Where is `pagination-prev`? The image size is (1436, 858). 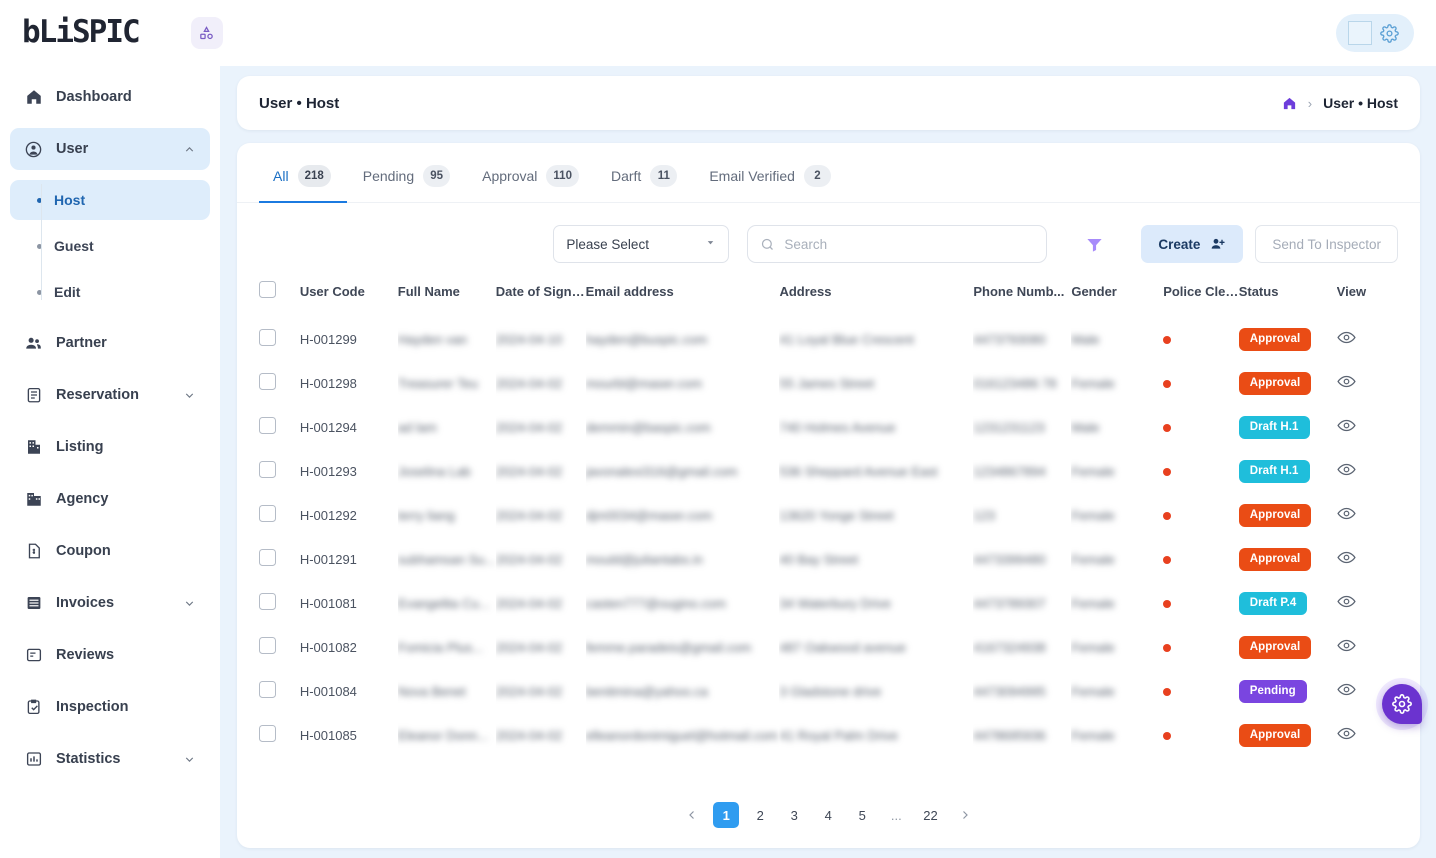 pagination-prev is located at coordinates (692, 815).